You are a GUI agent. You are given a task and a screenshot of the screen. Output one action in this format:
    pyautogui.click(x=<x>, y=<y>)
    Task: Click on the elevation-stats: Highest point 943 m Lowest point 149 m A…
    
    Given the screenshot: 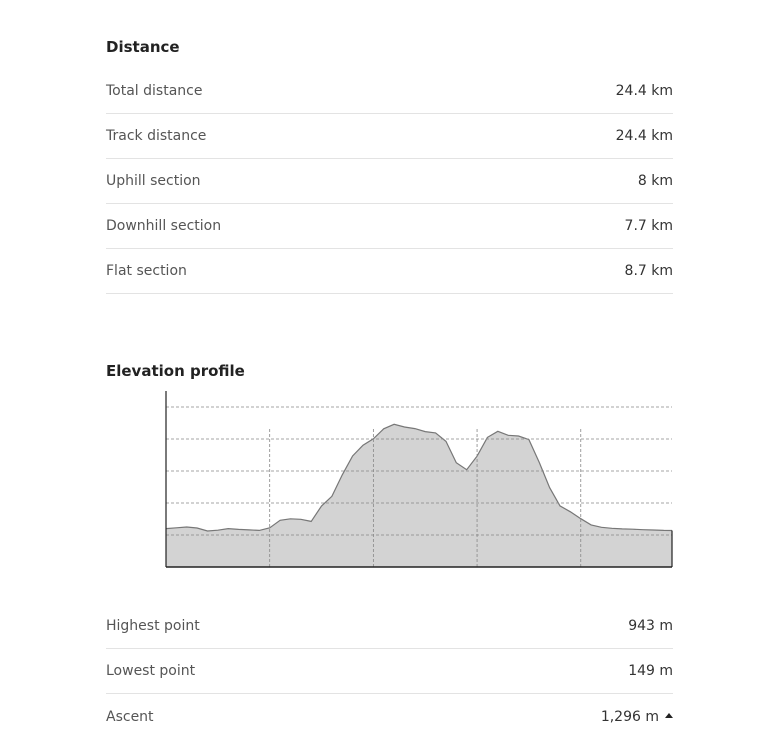 What is the action you would take?
    pyautogui.click(x=389, y=671)
    